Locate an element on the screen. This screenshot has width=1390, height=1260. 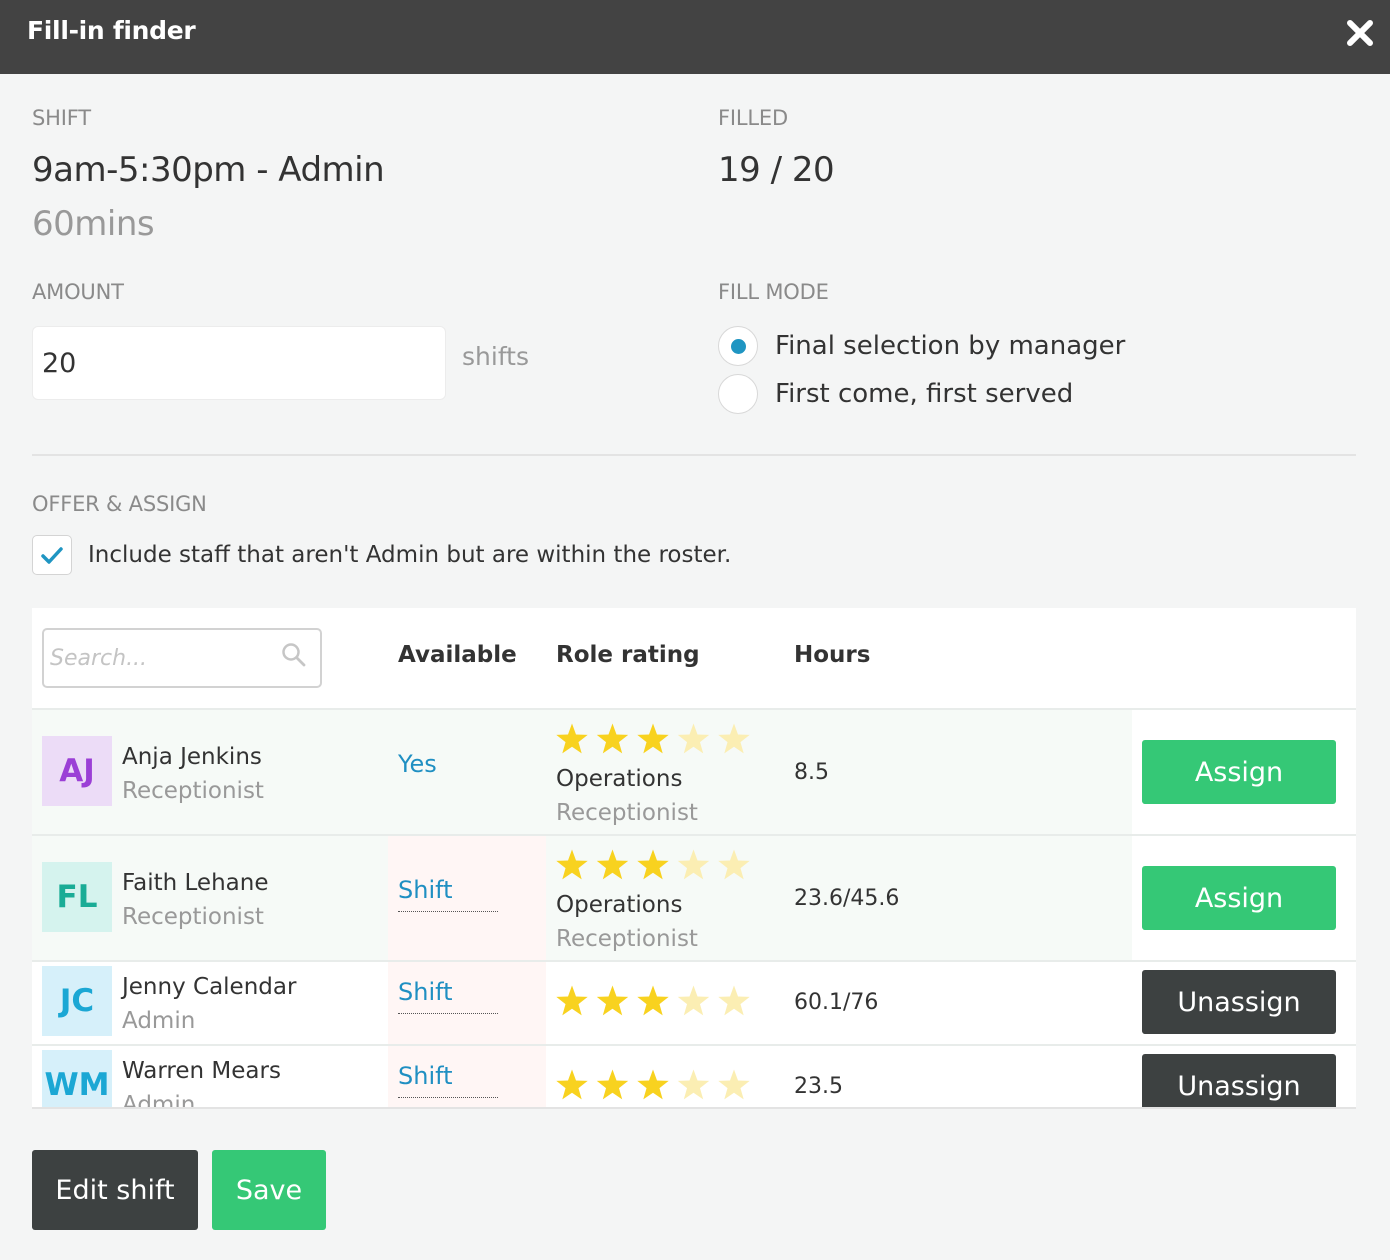
amount-label: AMOUNT is located at coordinates (78, 292).